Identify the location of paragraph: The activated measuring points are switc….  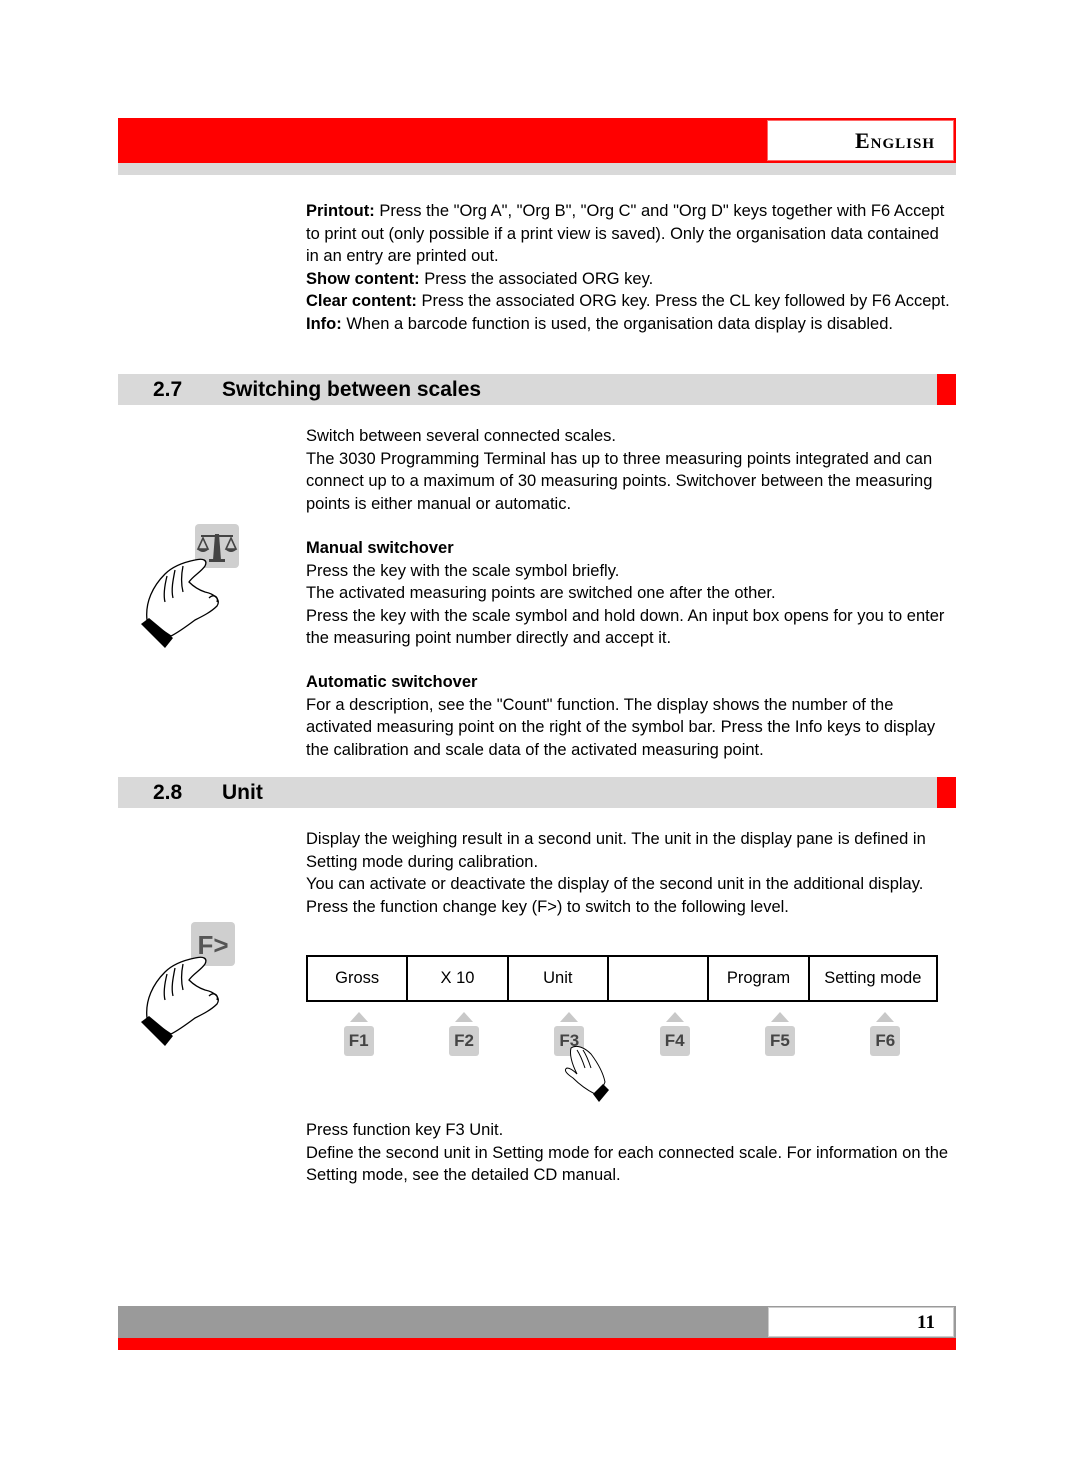
(541, 593).